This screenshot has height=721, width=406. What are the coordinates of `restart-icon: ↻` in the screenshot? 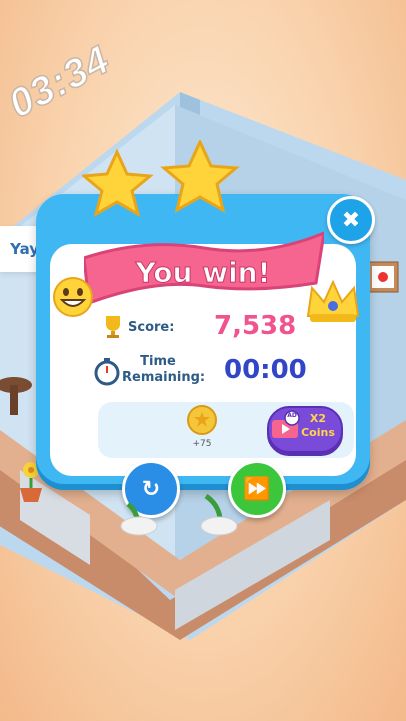 It's located at (151, 489).